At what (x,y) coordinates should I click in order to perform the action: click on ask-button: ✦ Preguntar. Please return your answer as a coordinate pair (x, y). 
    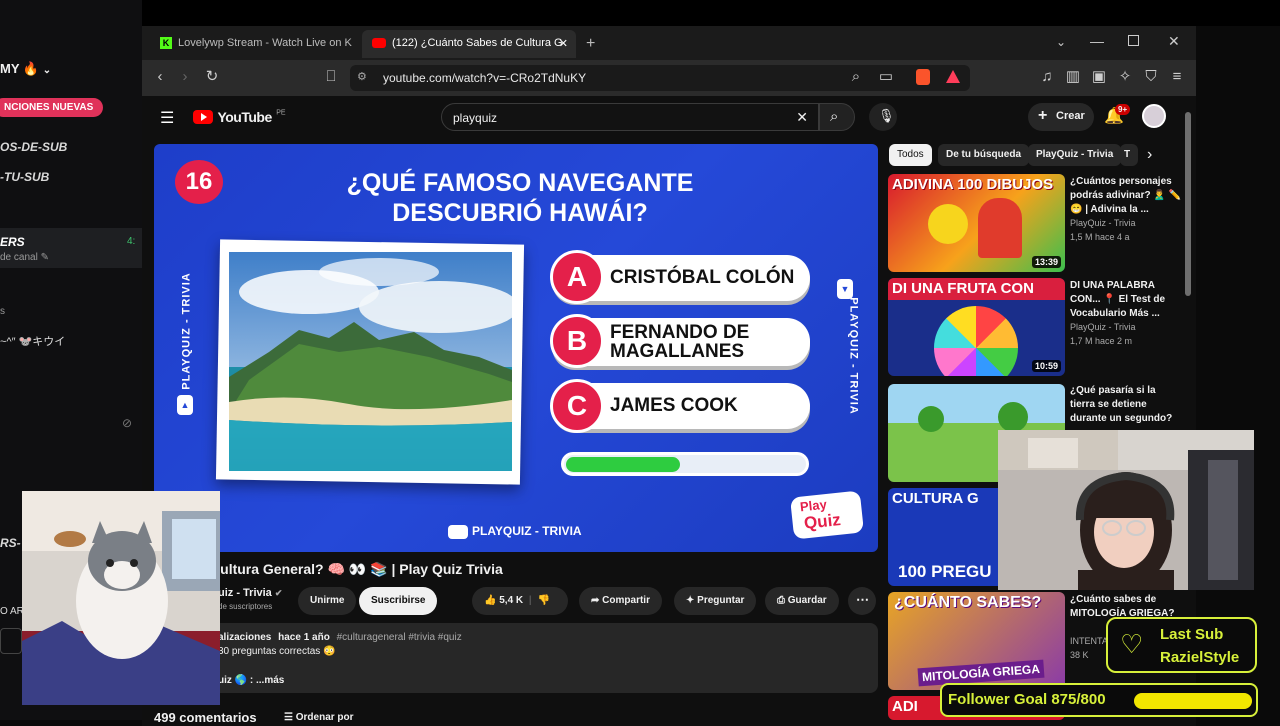
    Looking at the image, I should click on (715, 601).